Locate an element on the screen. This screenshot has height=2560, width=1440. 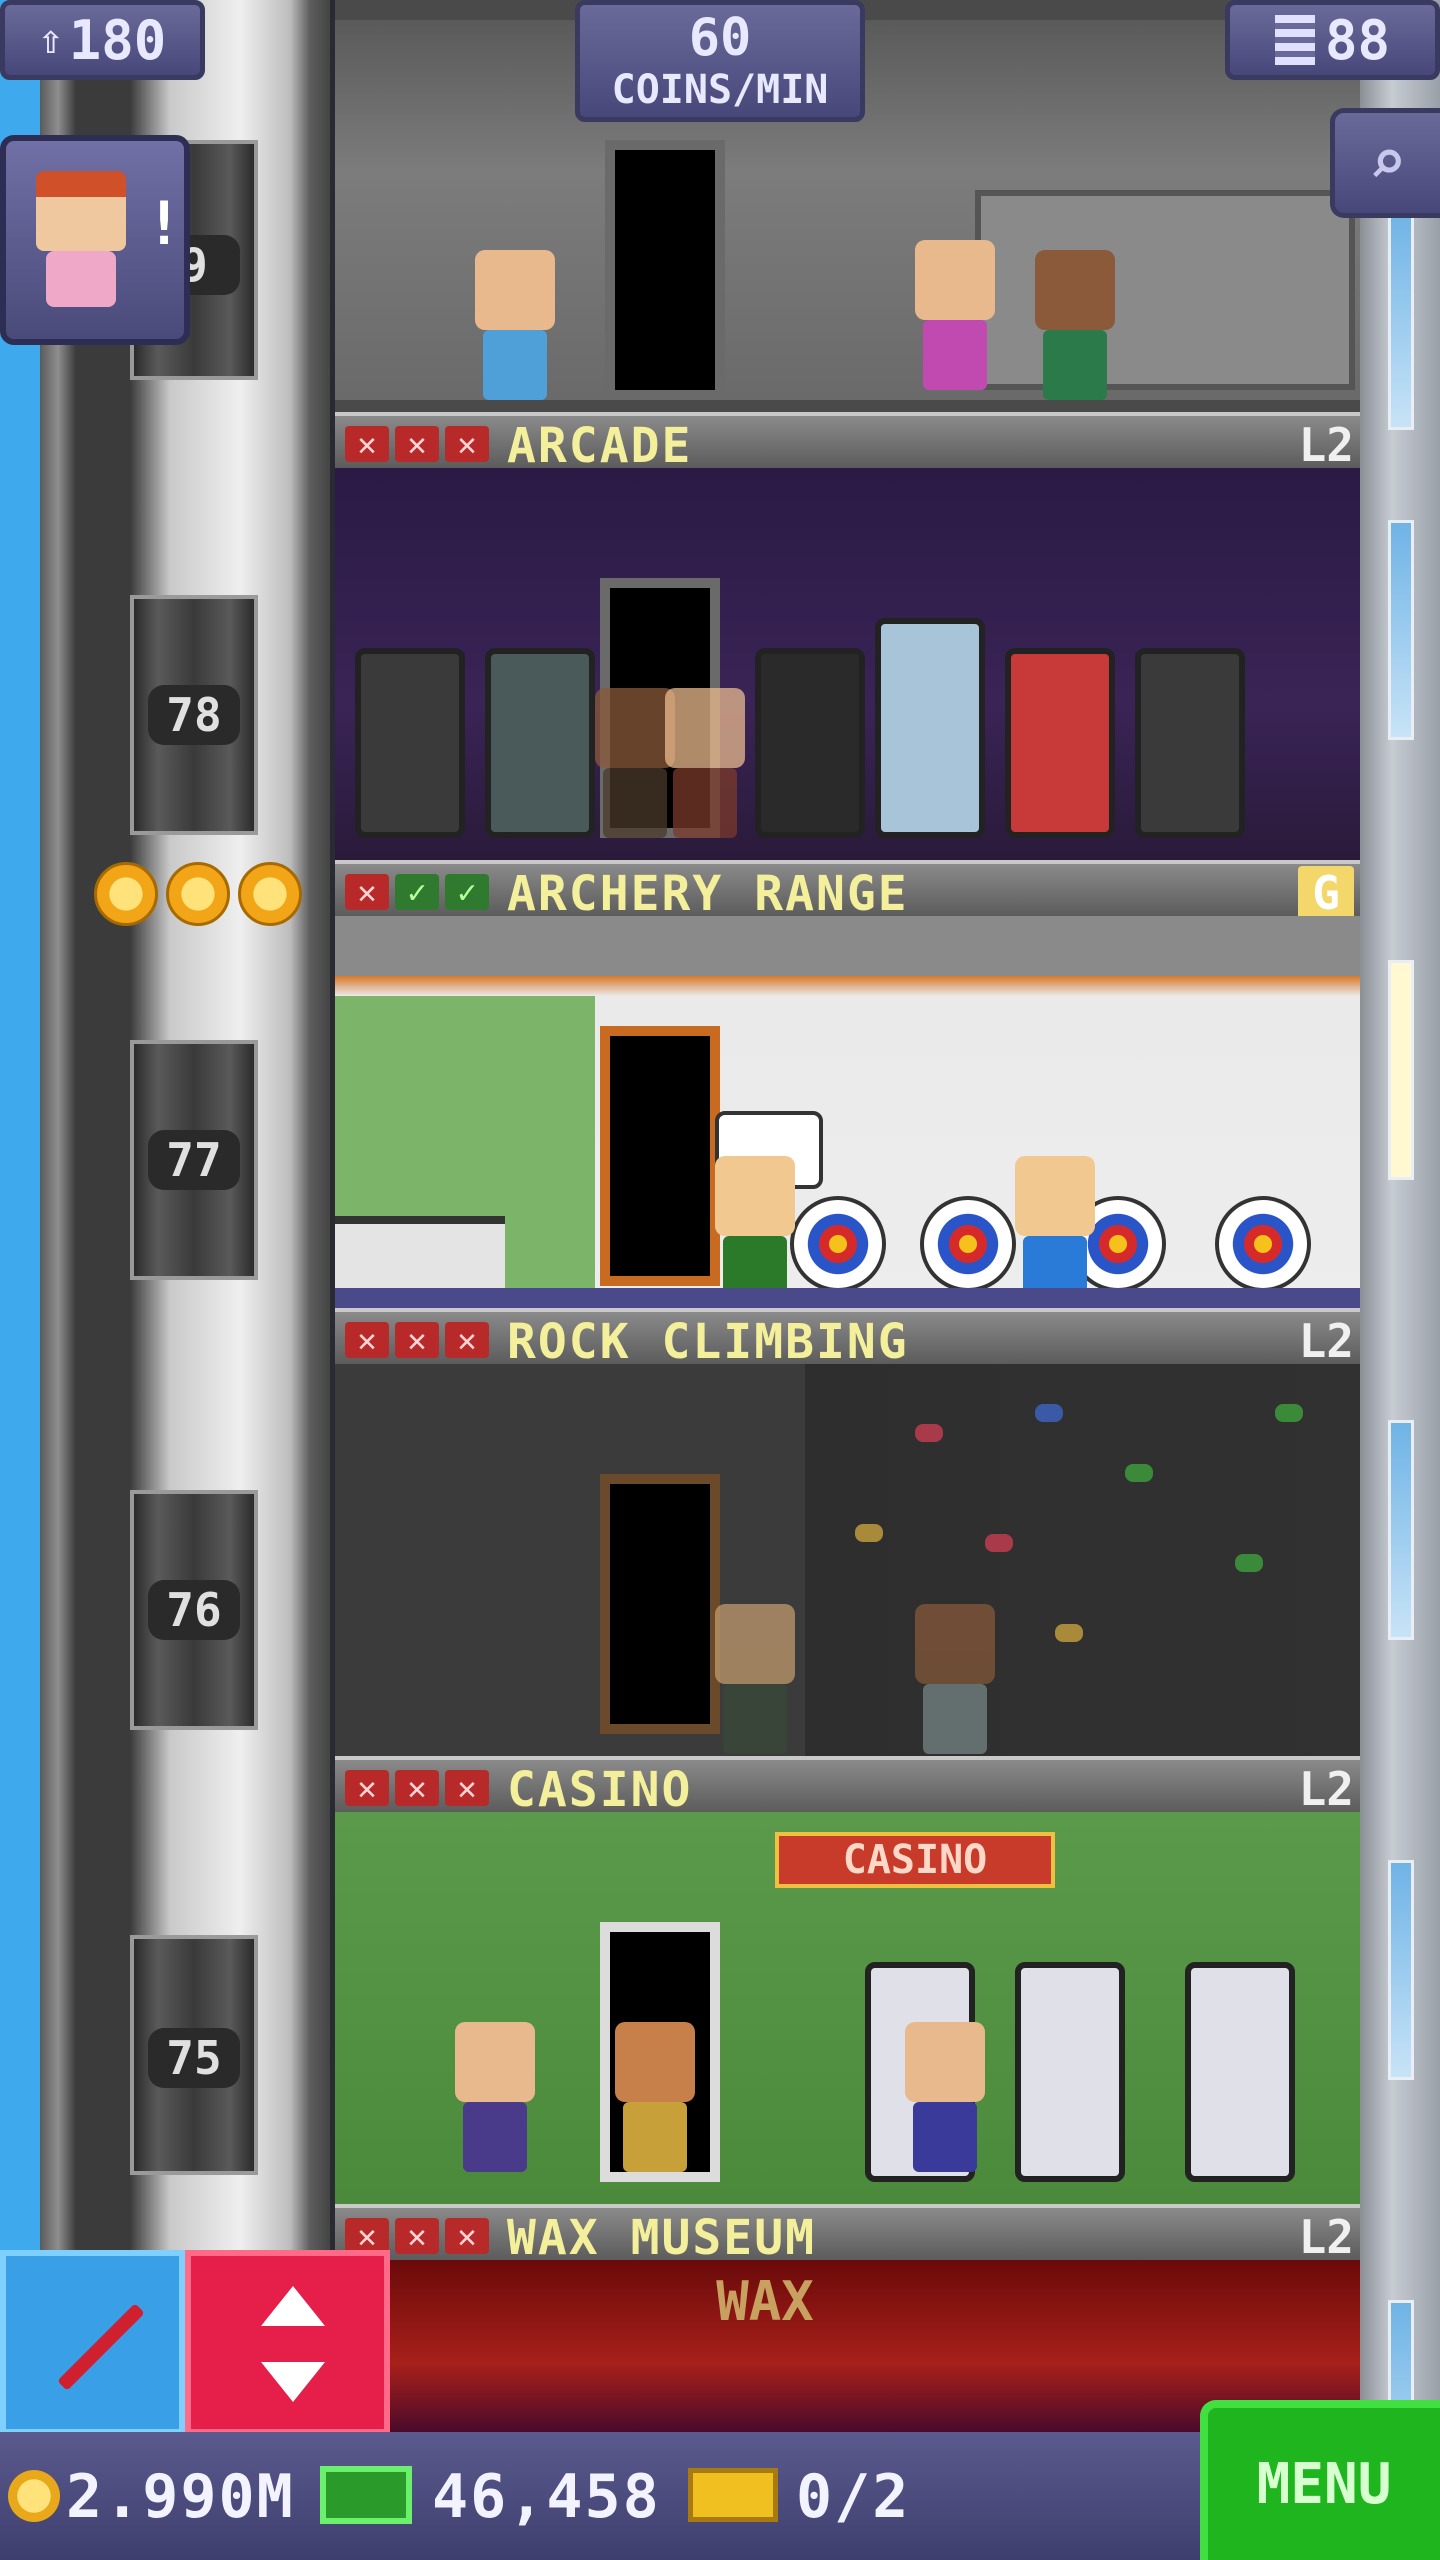
elevator-floor-number: 75 is located at coordinates (194, 2058).